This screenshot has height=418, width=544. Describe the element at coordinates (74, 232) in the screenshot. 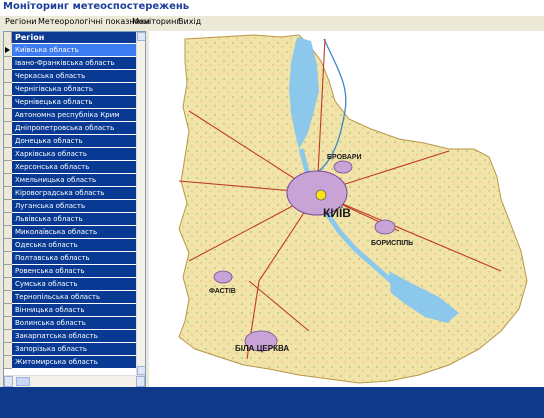

I see `region-row: Миколаївська область` at that location.